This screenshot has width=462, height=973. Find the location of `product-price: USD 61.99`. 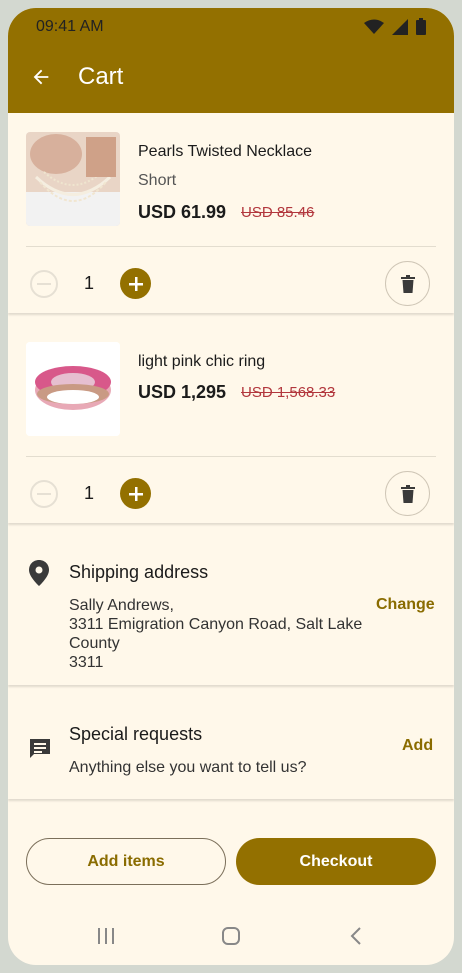

product-price: USD 61.99 is located at coordinates (182, 212).